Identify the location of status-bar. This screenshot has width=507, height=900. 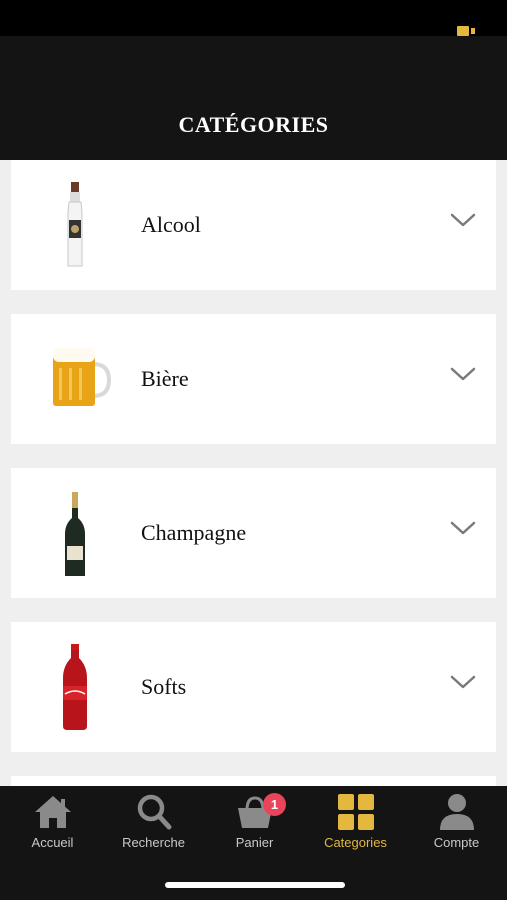
(253, 18).